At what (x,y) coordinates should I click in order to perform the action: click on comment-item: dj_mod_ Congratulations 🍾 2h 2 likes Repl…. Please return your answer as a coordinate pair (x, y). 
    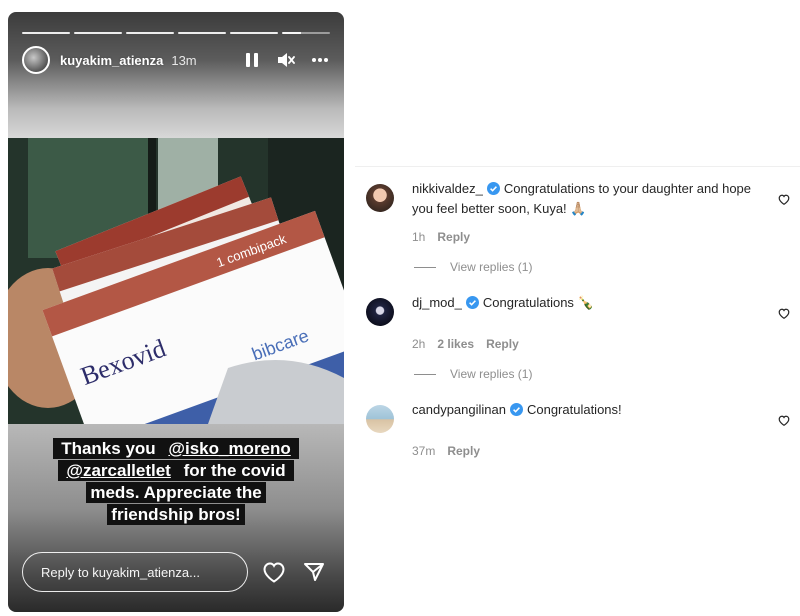
    Looking at the image, I should click on (578, 337).